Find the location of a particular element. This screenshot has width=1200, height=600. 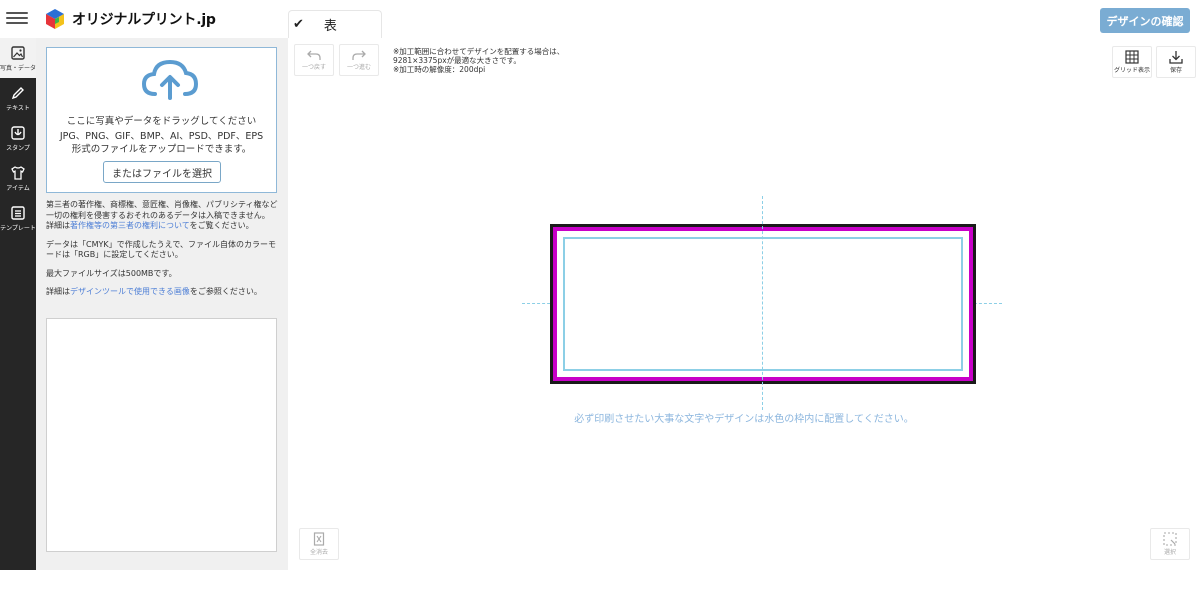

confirm-design-button: デザインの確認 is located at coordinates (1145, 20).